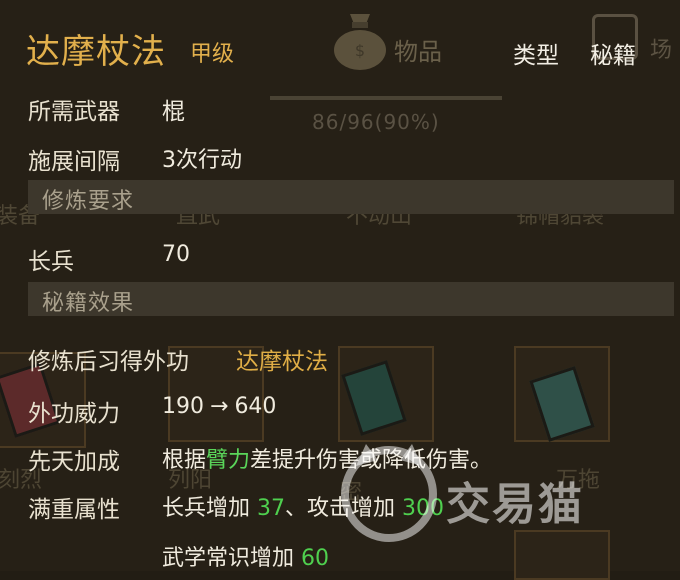 Image resolution: width=680 pixels, height=580 pixels. I want to click on learn-label: 修炼后习得外功, so click(108, 362).